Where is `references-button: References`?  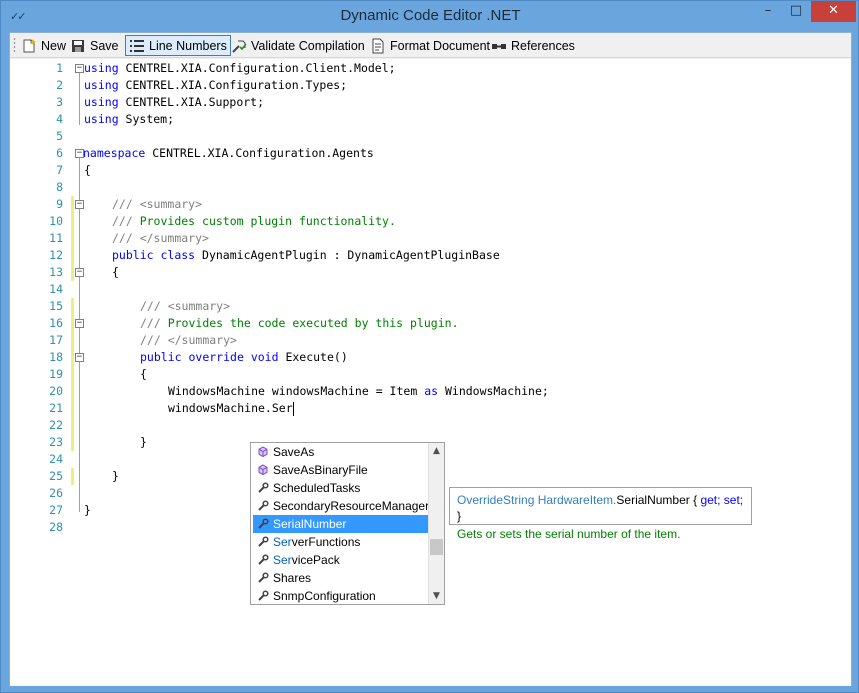
references-button: References is located at coordinates (533, 45).